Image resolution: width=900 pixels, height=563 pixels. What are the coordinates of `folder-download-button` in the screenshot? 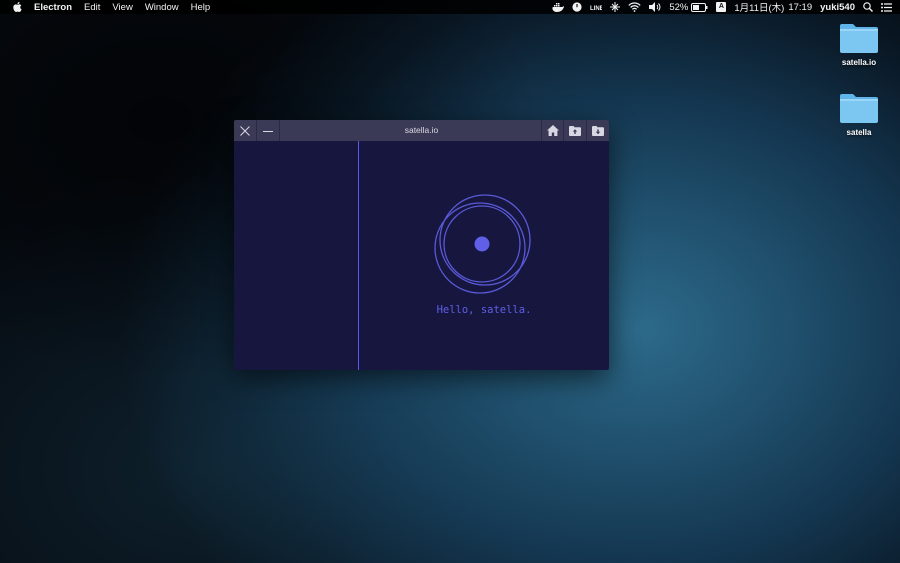 It's located at (597, 130).